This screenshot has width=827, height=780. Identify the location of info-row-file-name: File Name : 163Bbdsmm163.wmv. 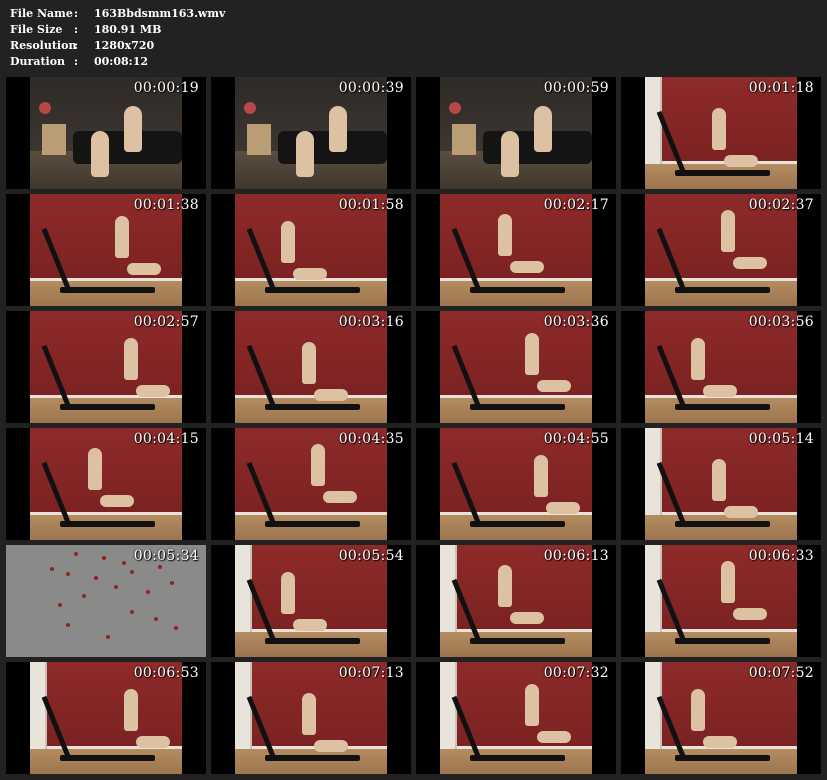
(117, 14).